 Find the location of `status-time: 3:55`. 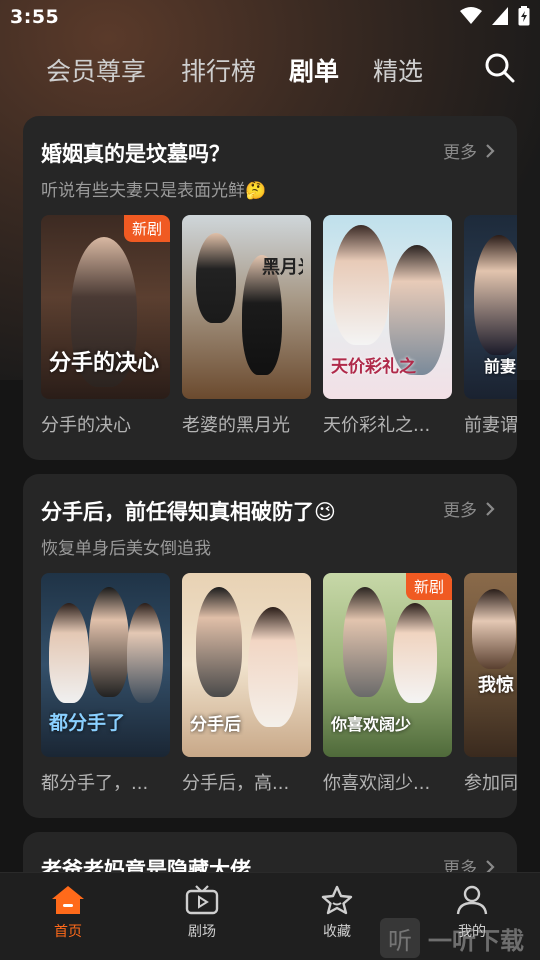

status-time: 3:55 is located at coordinates (35, 17).